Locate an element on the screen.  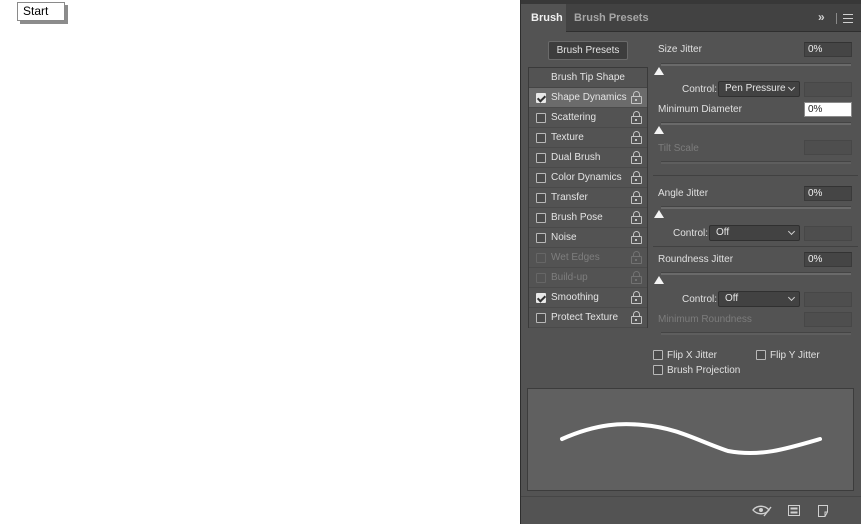
minimum-diameter-label: Minimum Diameter is located at coordinates (700, 109).